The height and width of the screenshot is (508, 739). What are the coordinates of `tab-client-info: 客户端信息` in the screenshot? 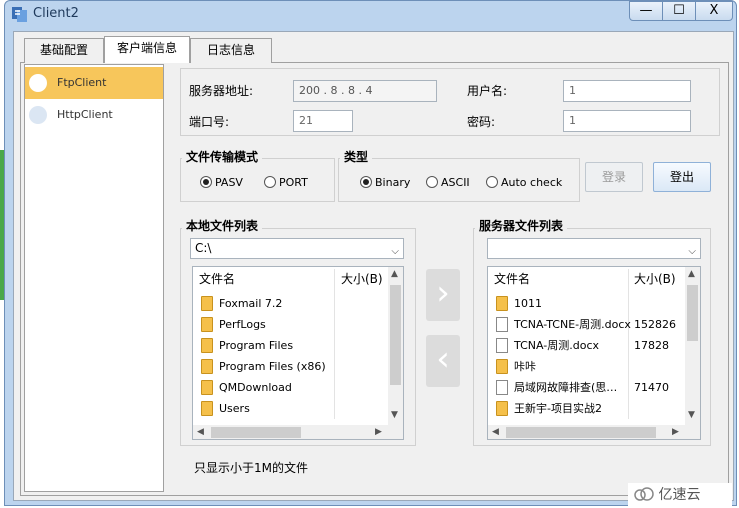 It's located at (147, 49).